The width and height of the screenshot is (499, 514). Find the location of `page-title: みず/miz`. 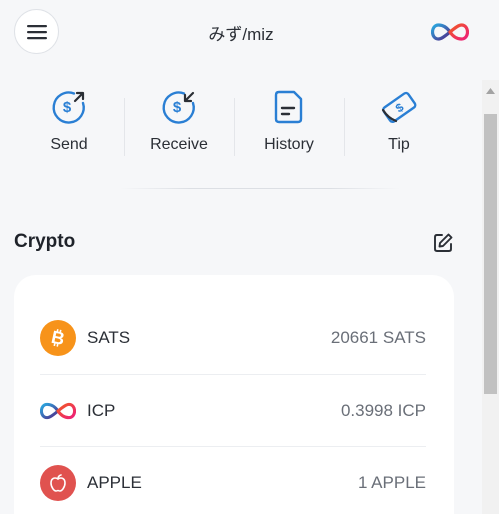

page-title: みず/miz is located at coordinates (241, 34).